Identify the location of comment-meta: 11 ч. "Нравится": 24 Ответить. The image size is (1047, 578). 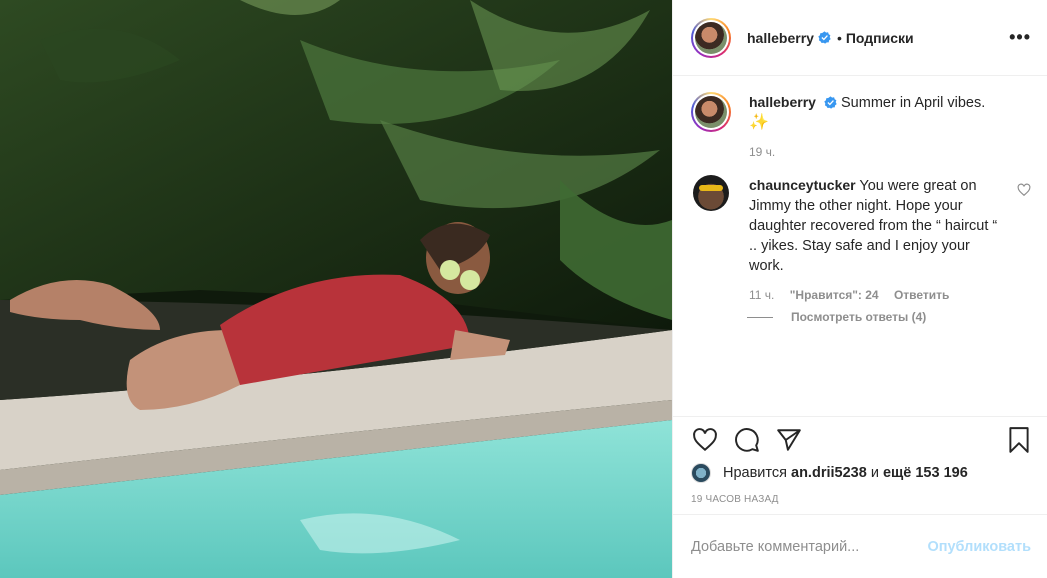
(877, 295).